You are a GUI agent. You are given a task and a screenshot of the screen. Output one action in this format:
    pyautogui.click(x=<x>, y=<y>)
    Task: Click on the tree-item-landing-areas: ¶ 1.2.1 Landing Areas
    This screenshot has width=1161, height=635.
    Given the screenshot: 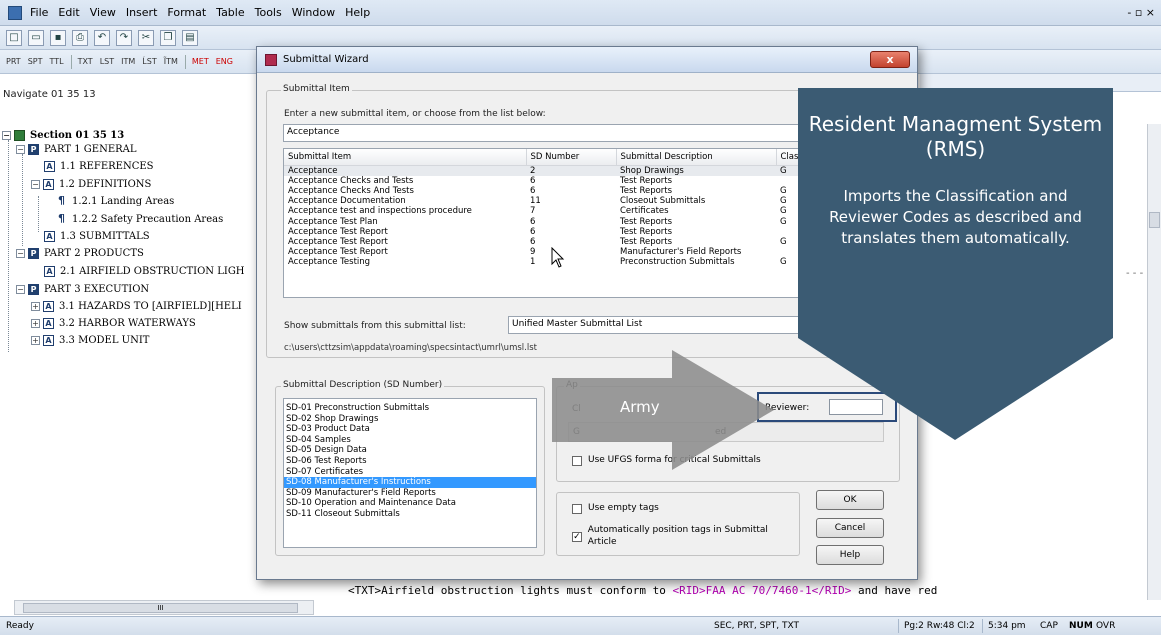 What is the action you would take?
    pyautogui.click(x=115, y=201)
    